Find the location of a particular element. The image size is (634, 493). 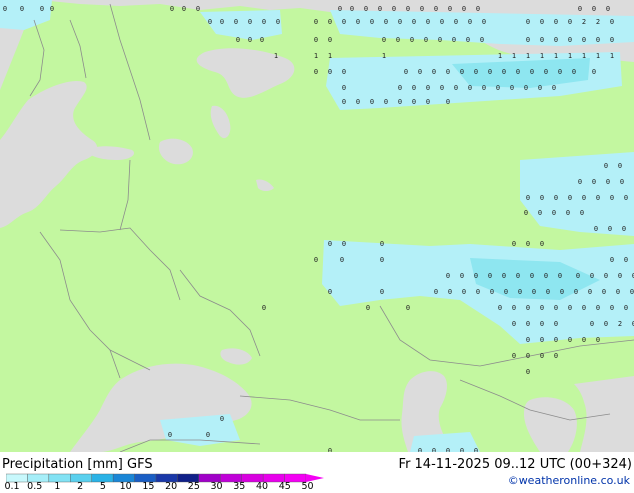

forecast-run-info: Fr 14-11-2025 09..12 UTC (00+324) is located at coordinates (515, 464).